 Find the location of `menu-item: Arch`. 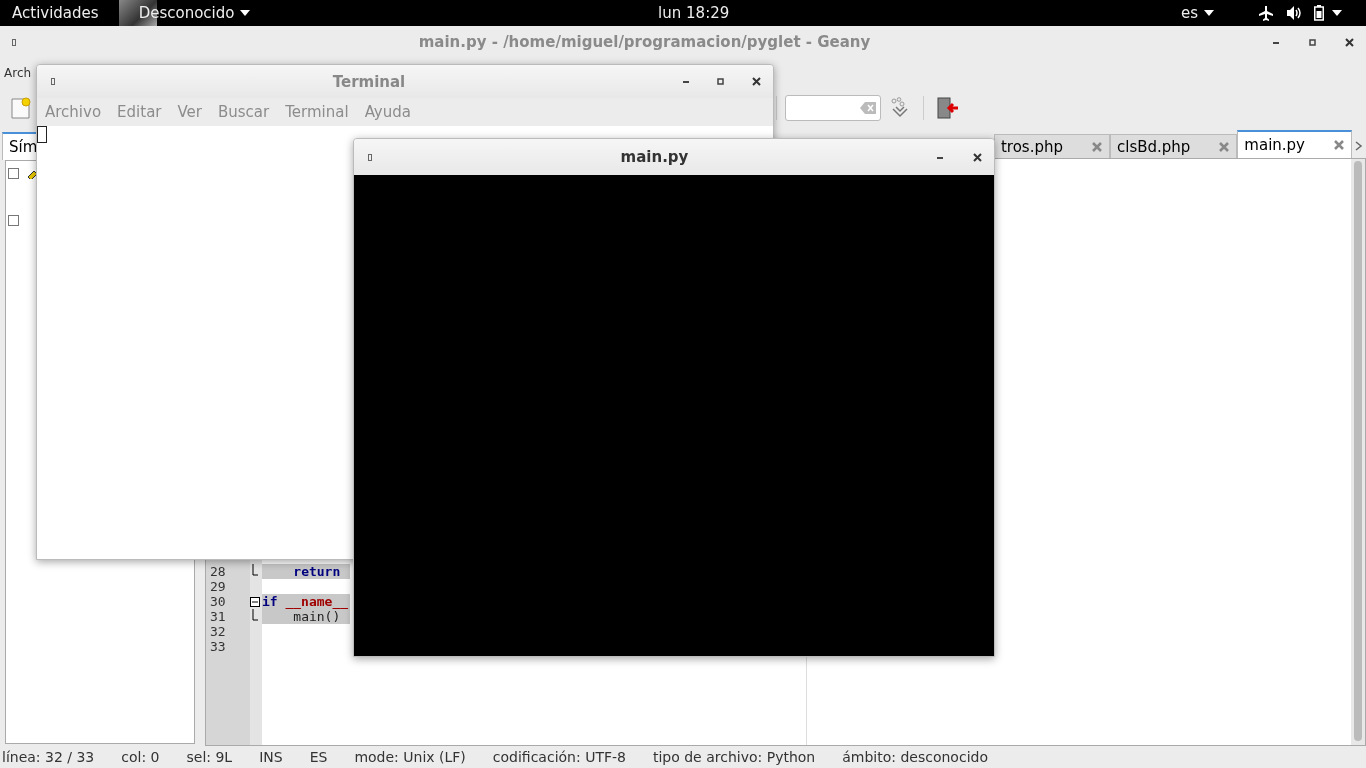

menu-item: Arch is located at coordinates (18, 73).